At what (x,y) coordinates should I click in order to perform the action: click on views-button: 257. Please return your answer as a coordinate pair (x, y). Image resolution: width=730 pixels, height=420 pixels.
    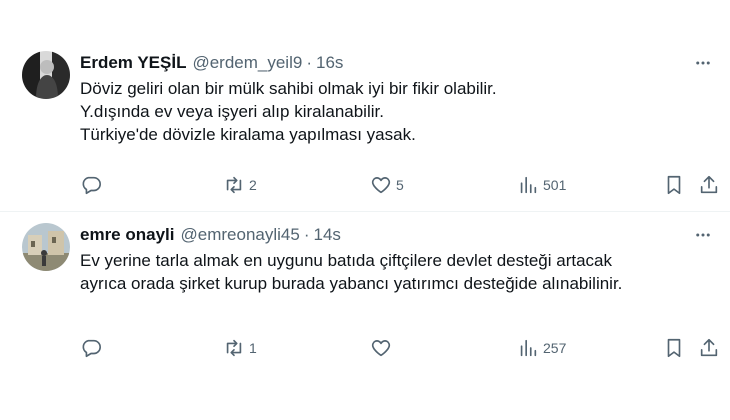
    Looking at the image, I should click on (541, 348).